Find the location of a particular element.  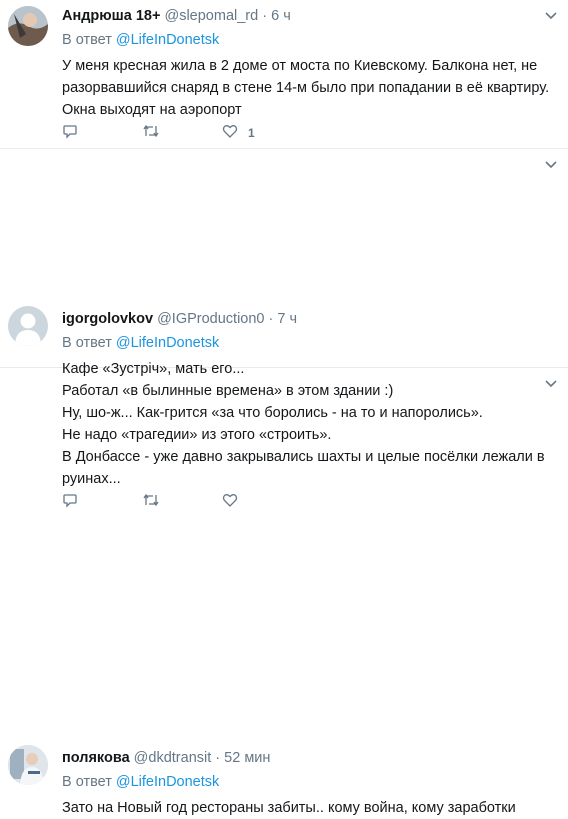

tweet-actions: 1 is located at coordinates (182, 132).